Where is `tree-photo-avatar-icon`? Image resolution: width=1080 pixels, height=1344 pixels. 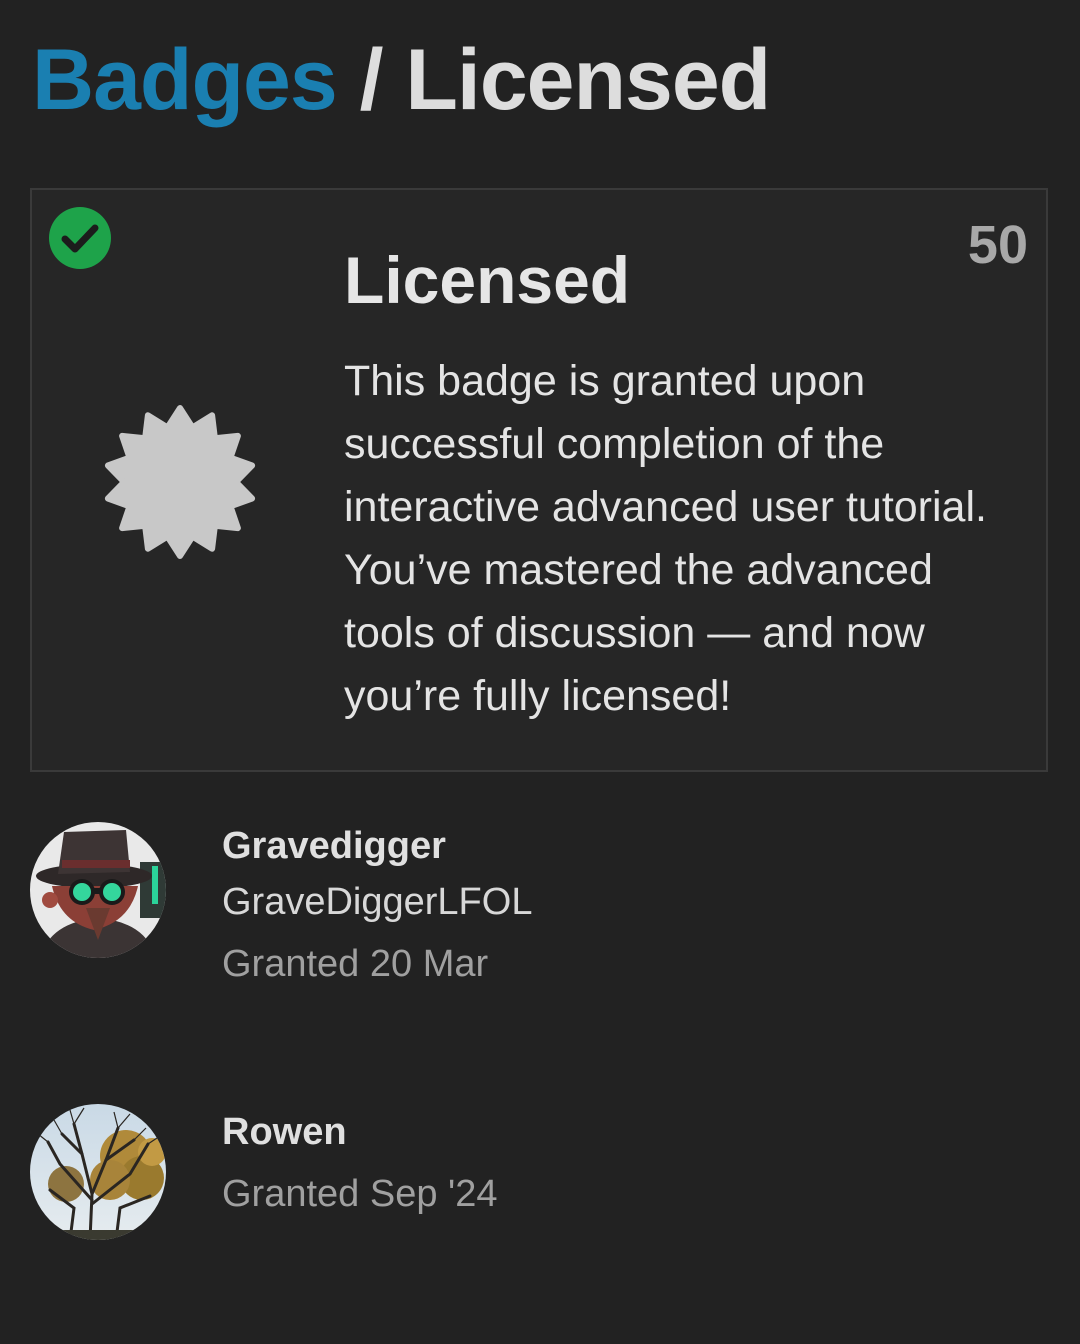 tree-photo-avatar-icon is located at coordinates (98, 1172).